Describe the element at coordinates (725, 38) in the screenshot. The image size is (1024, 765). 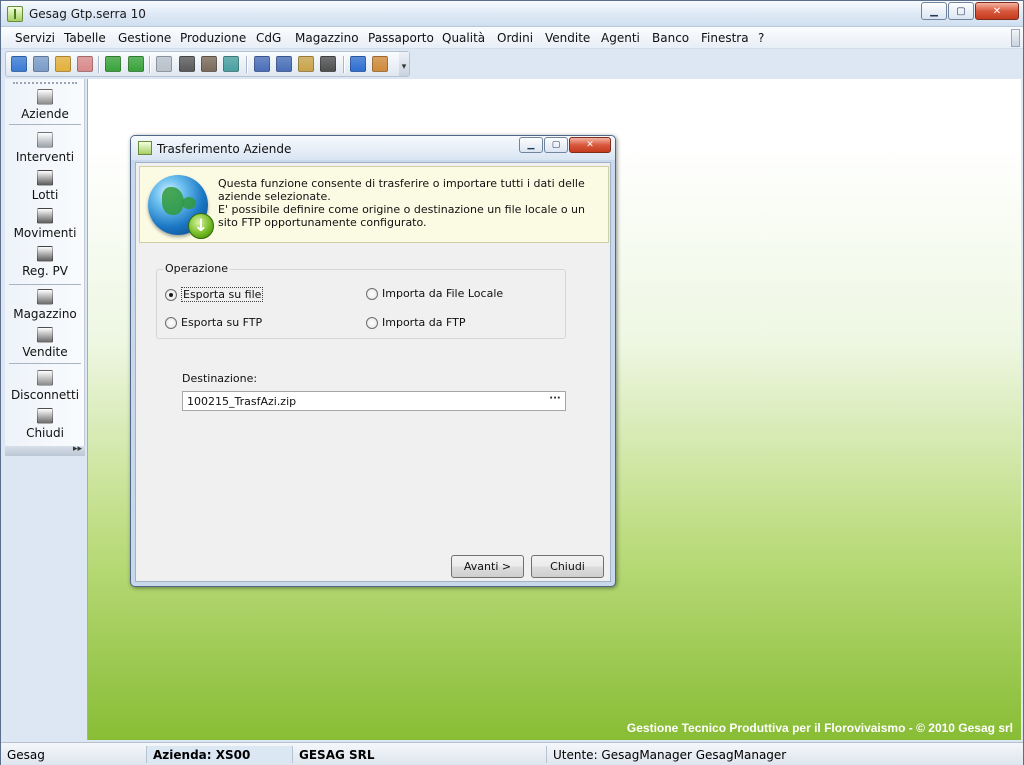
I see `menu-item-finestra: Finestra` at that location.